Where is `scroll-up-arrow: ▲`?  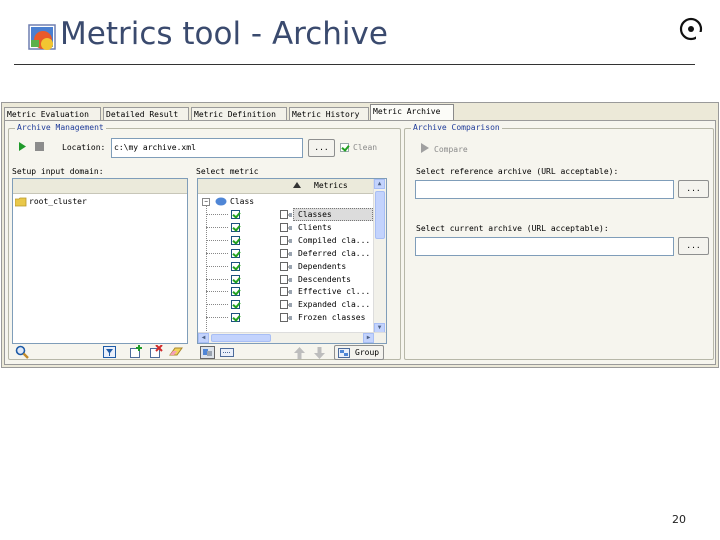
scroll-up-arrow: ▲ is located at coordinates (379, 184).